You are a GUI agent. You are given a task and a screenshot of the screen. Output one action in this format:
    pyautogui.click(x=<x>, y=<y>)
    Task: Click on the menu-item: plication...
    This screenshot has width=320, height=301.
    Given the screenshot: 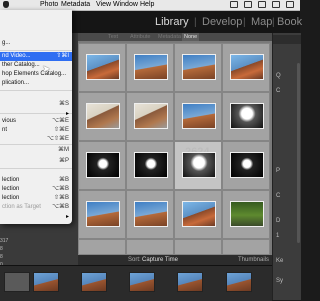 What is the action you would take?
    pyautogui.click(x=36, y=83)
    